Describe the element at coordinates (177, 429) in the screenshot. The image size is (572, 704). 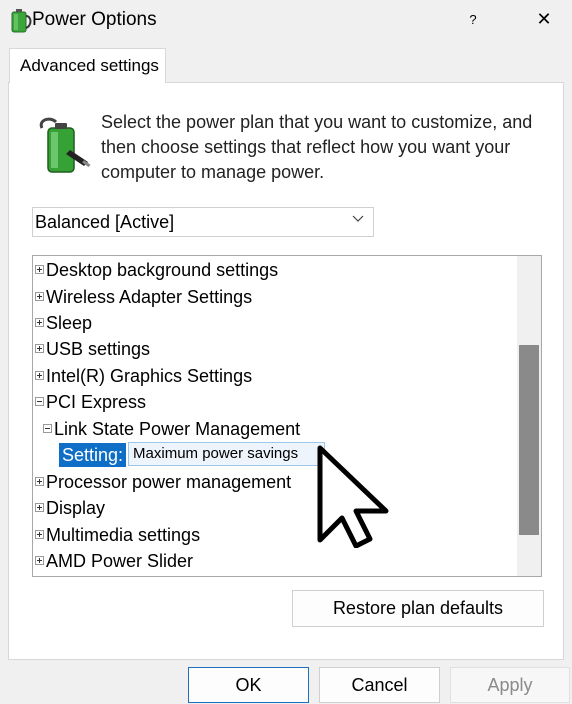
I see `tree-item-label: Link State Power Management` at that location.